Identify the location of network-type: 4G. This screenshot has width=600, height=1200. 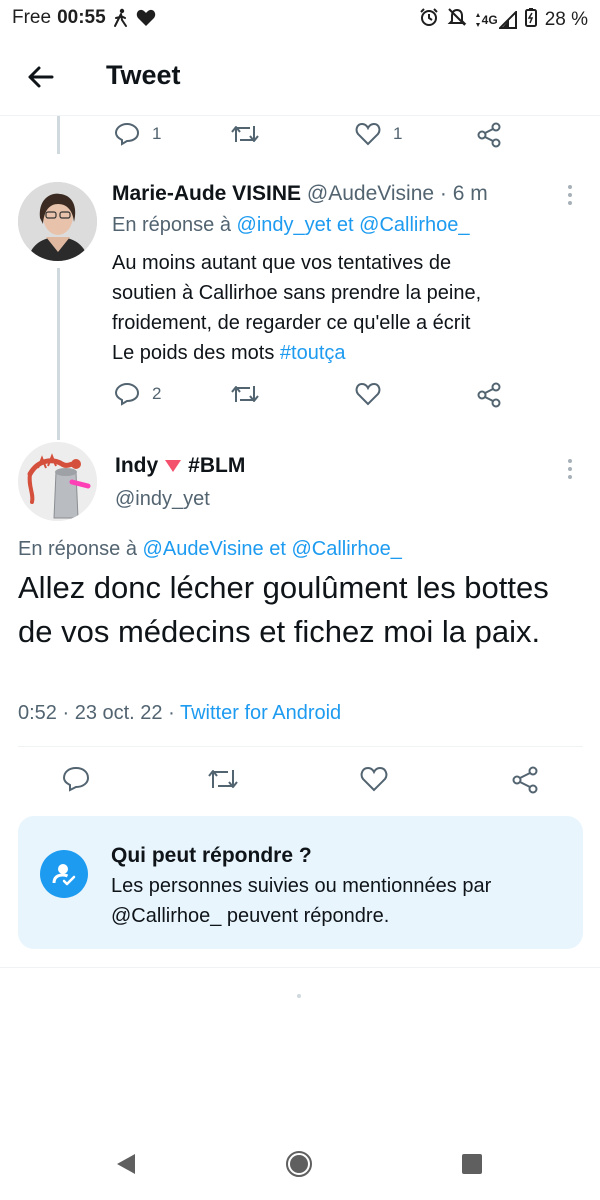
(489, 19).